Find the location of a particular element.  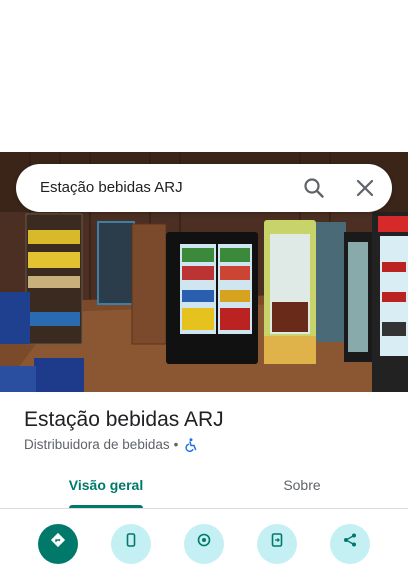

tab-bar: Visão geral Sobre is located at coordinates (204, 488).